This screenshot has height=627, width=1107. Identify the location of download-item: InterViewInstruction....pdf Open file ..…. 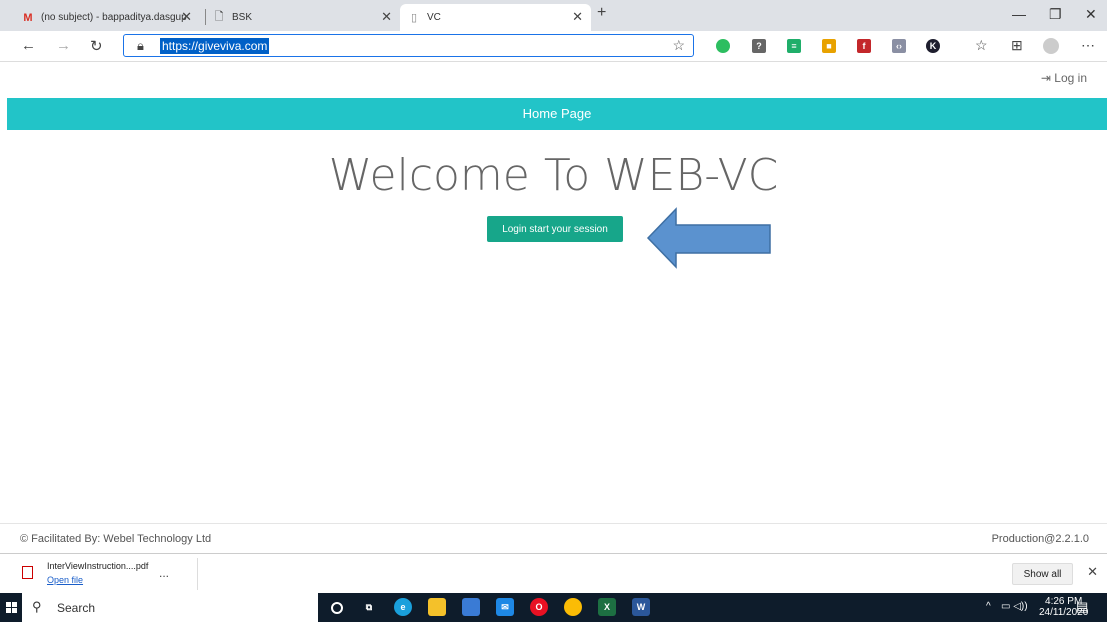
(106, 574).